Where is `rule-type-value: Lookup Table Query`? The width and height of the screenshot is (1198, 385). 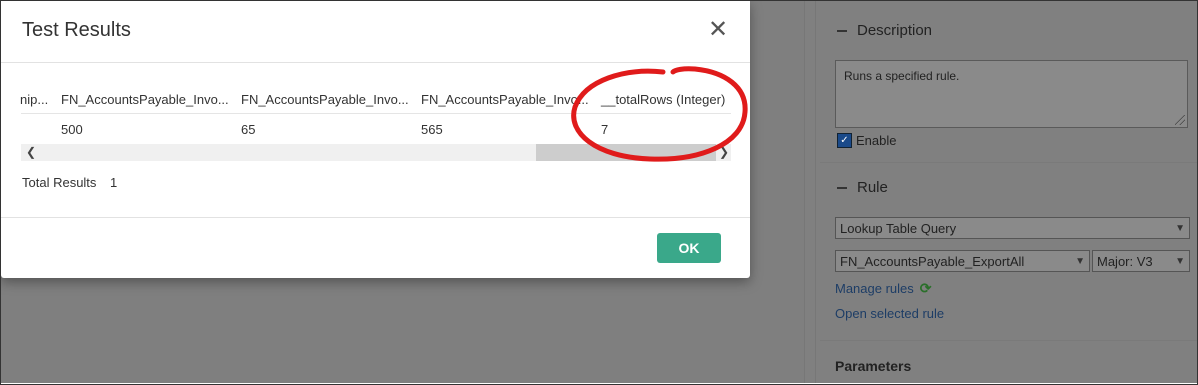
rule-type-value: Lookup Table Query is located at coordinates (898, 228).